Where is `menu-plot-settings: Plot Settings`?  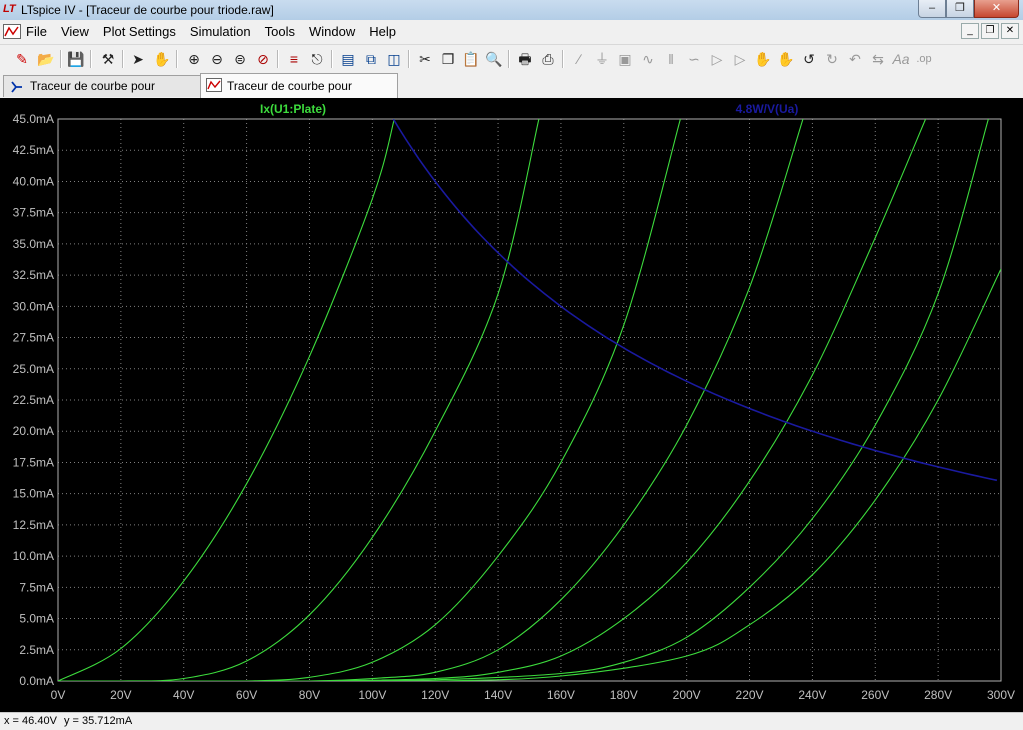
menu-plot-settings: Plot Settings is located at coordinates (139, 31).